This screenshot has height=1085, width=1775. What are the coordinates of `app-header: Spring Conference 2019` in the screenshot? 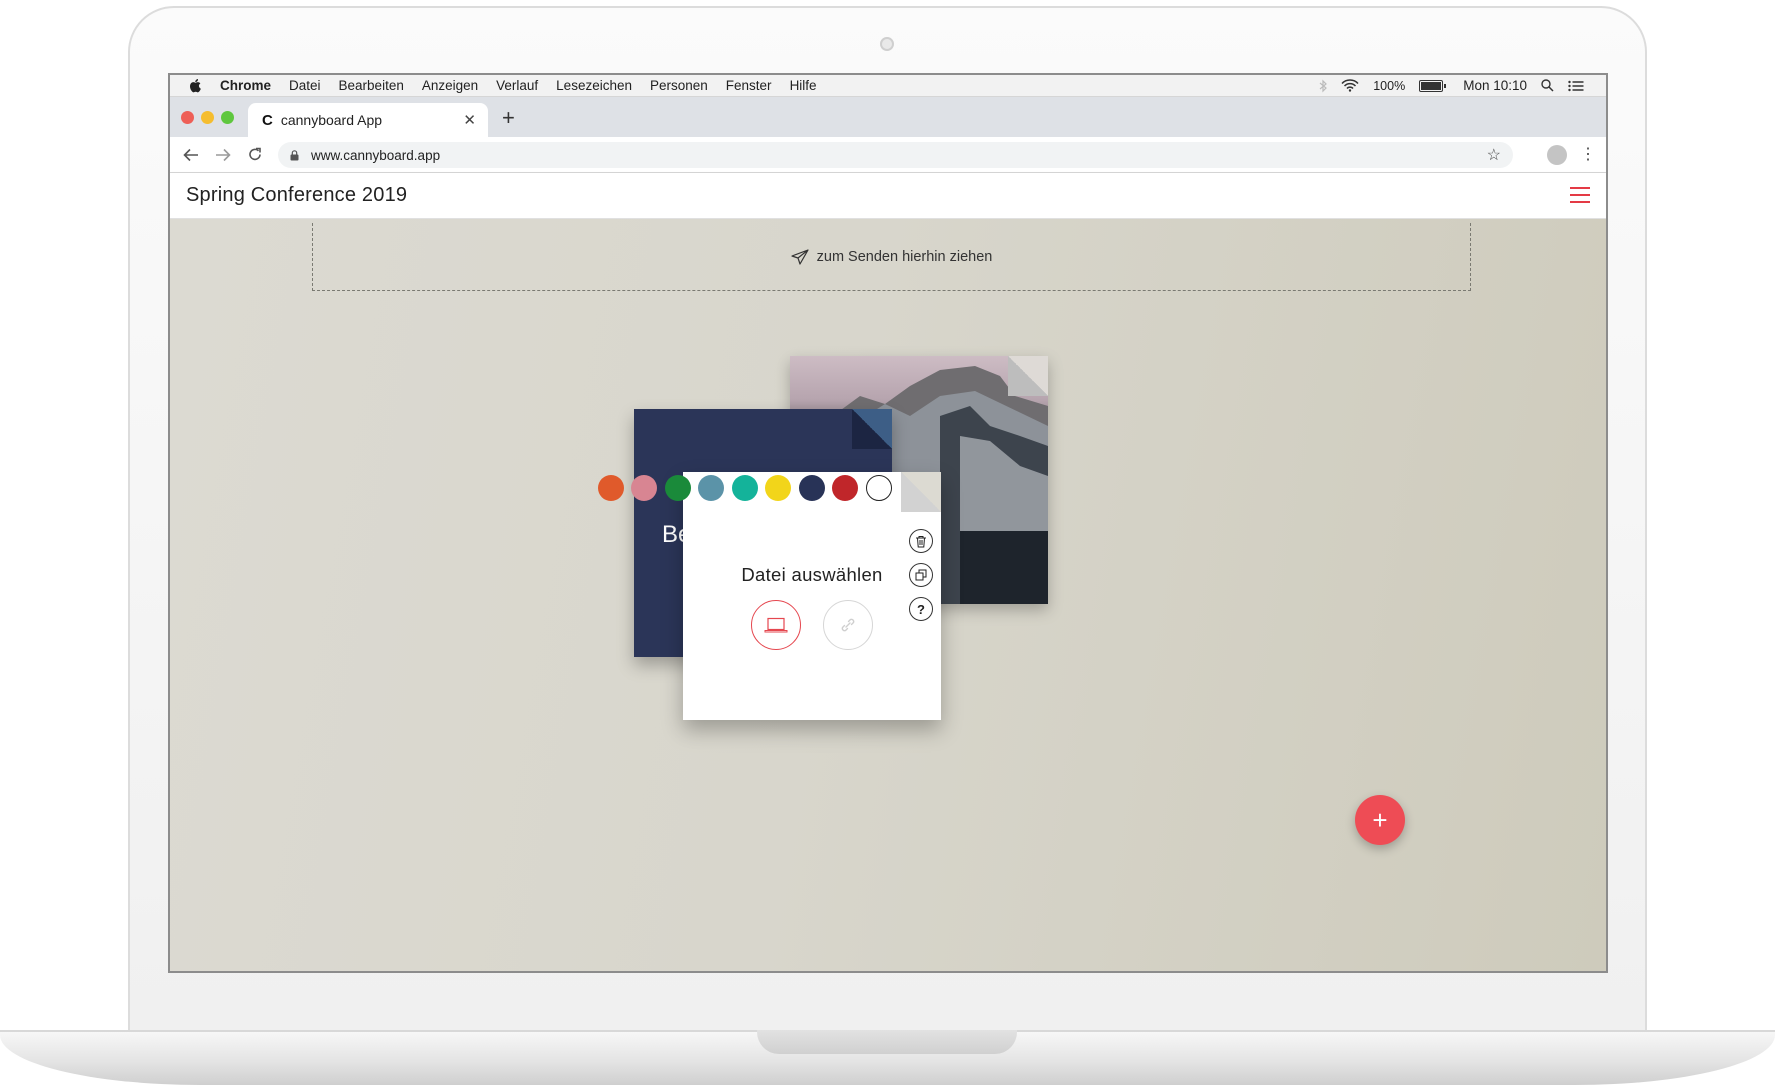 It's located at (888, 196).